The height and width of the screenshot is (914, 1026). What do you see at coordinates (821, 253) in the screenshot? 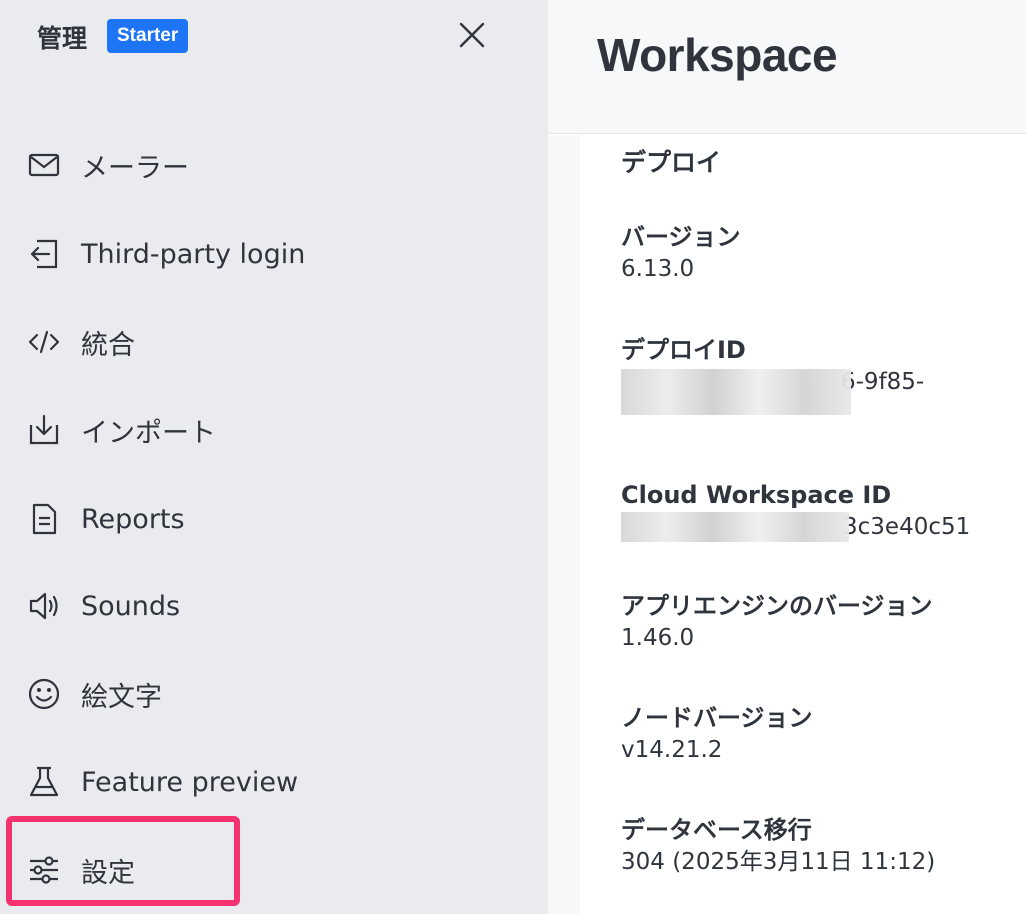
I see `info-field: バージョン 6.13.0` at bounding box center [821, 253].